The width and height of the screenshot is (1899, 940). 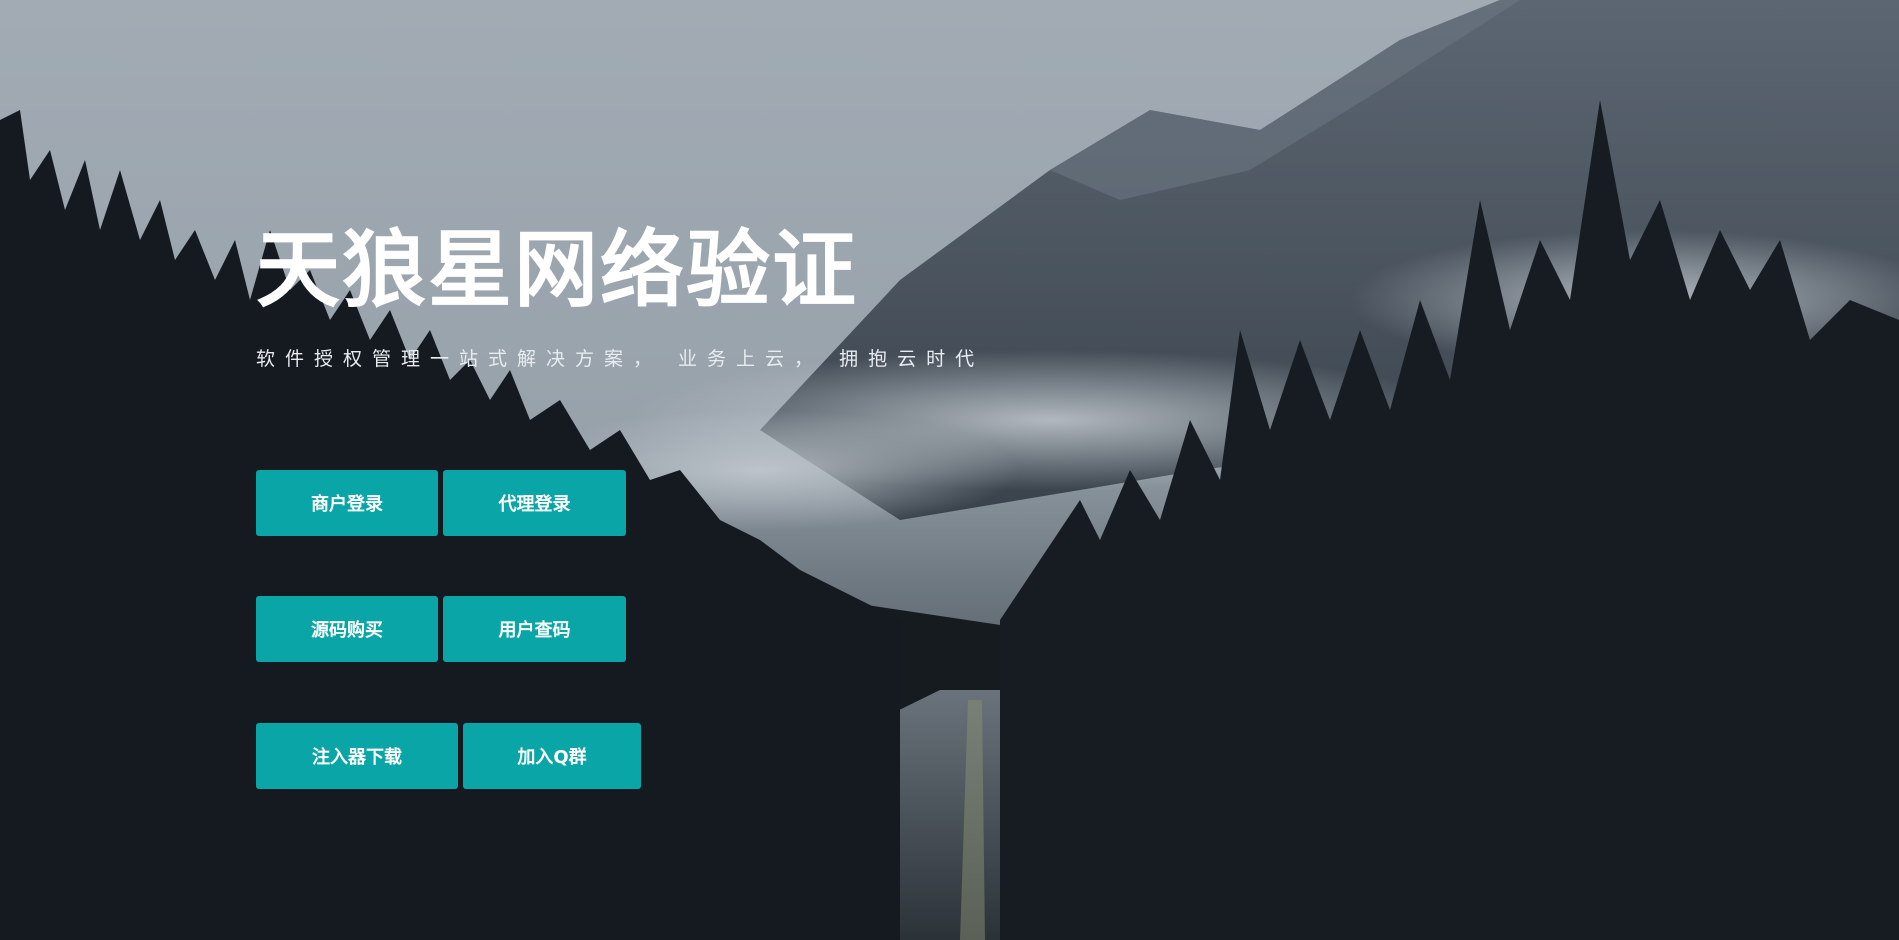 What do you see at coordinates (347, 503) in the screenshot?
I see `merchant-login-button: 商户登录` at bounding box center [347, 503].